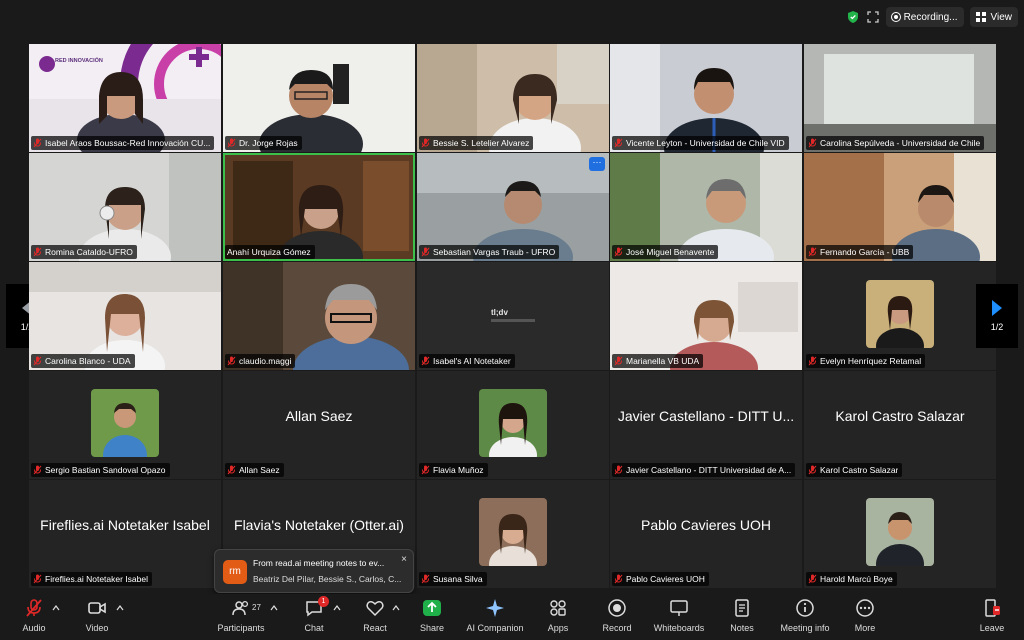 This screenshot has height=640, width=1024. What do you see at coordinates (495, 615) in the screenshot?
I see `ai-companion-button: AI Companion` at bounding box center [495, 615].